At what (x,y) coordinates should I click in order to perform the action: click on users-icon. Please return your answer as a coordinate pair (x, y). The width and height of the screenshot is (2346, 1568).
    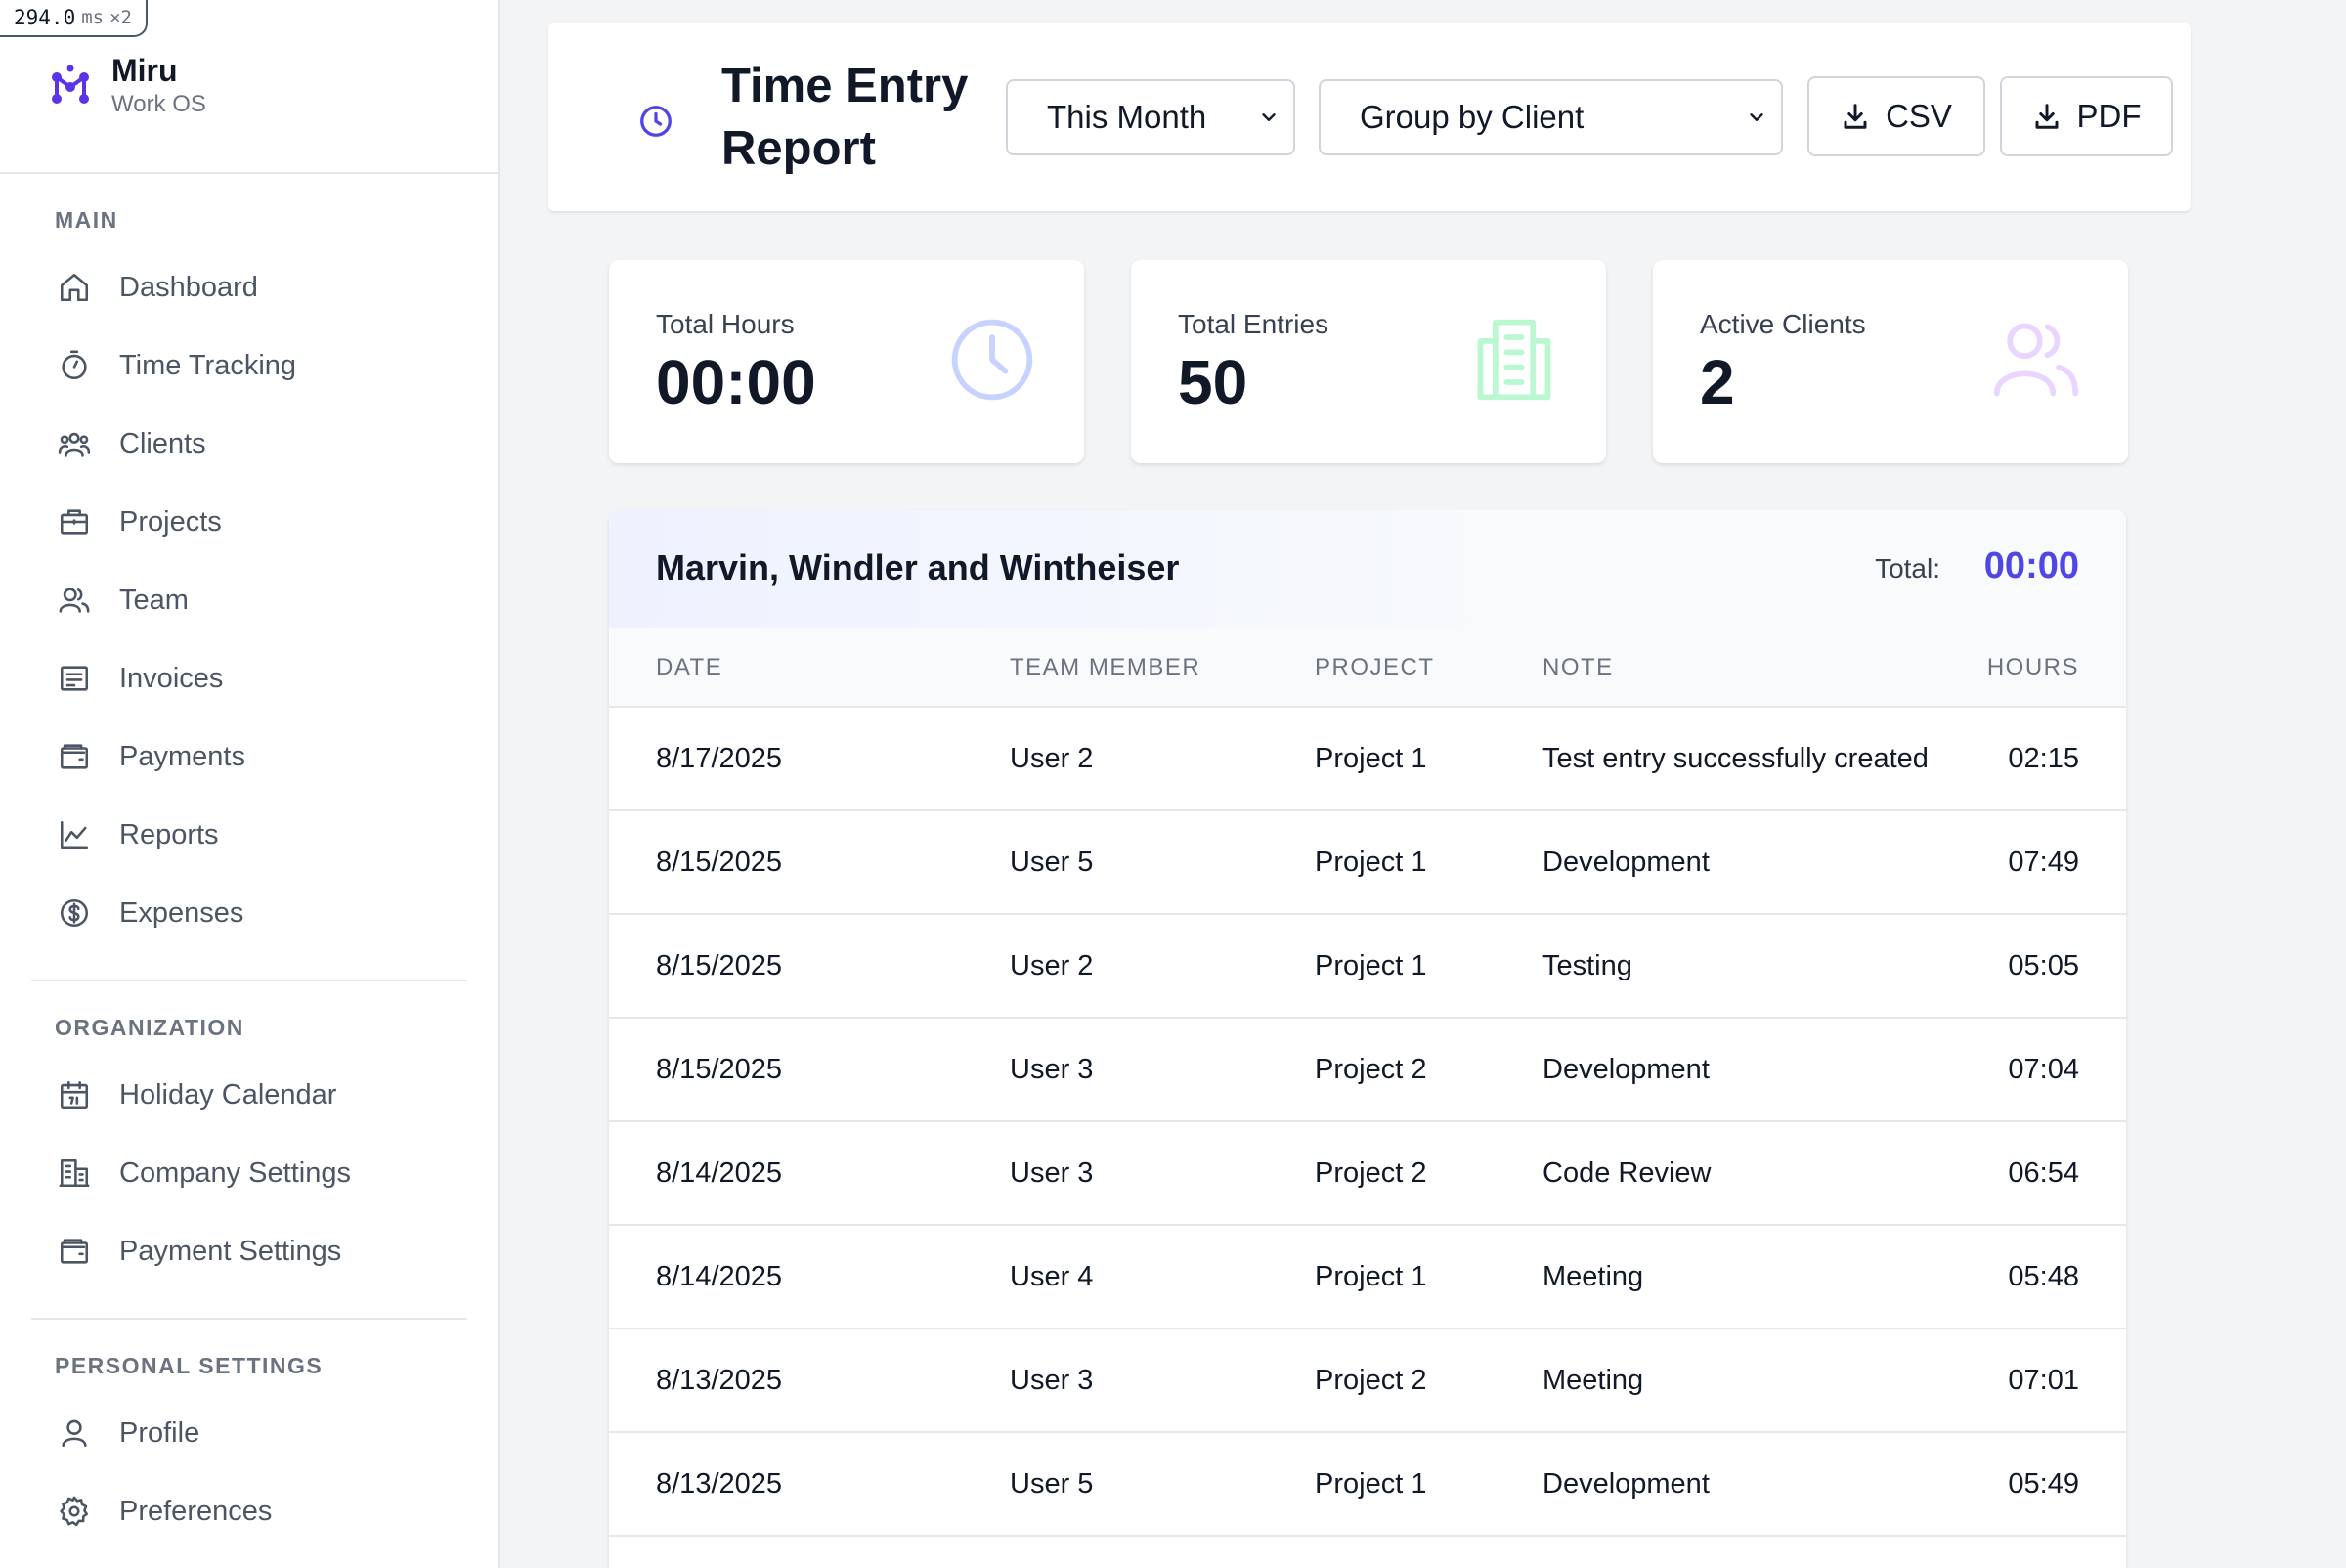
    Looking at the image, I should click on (2036, 360).